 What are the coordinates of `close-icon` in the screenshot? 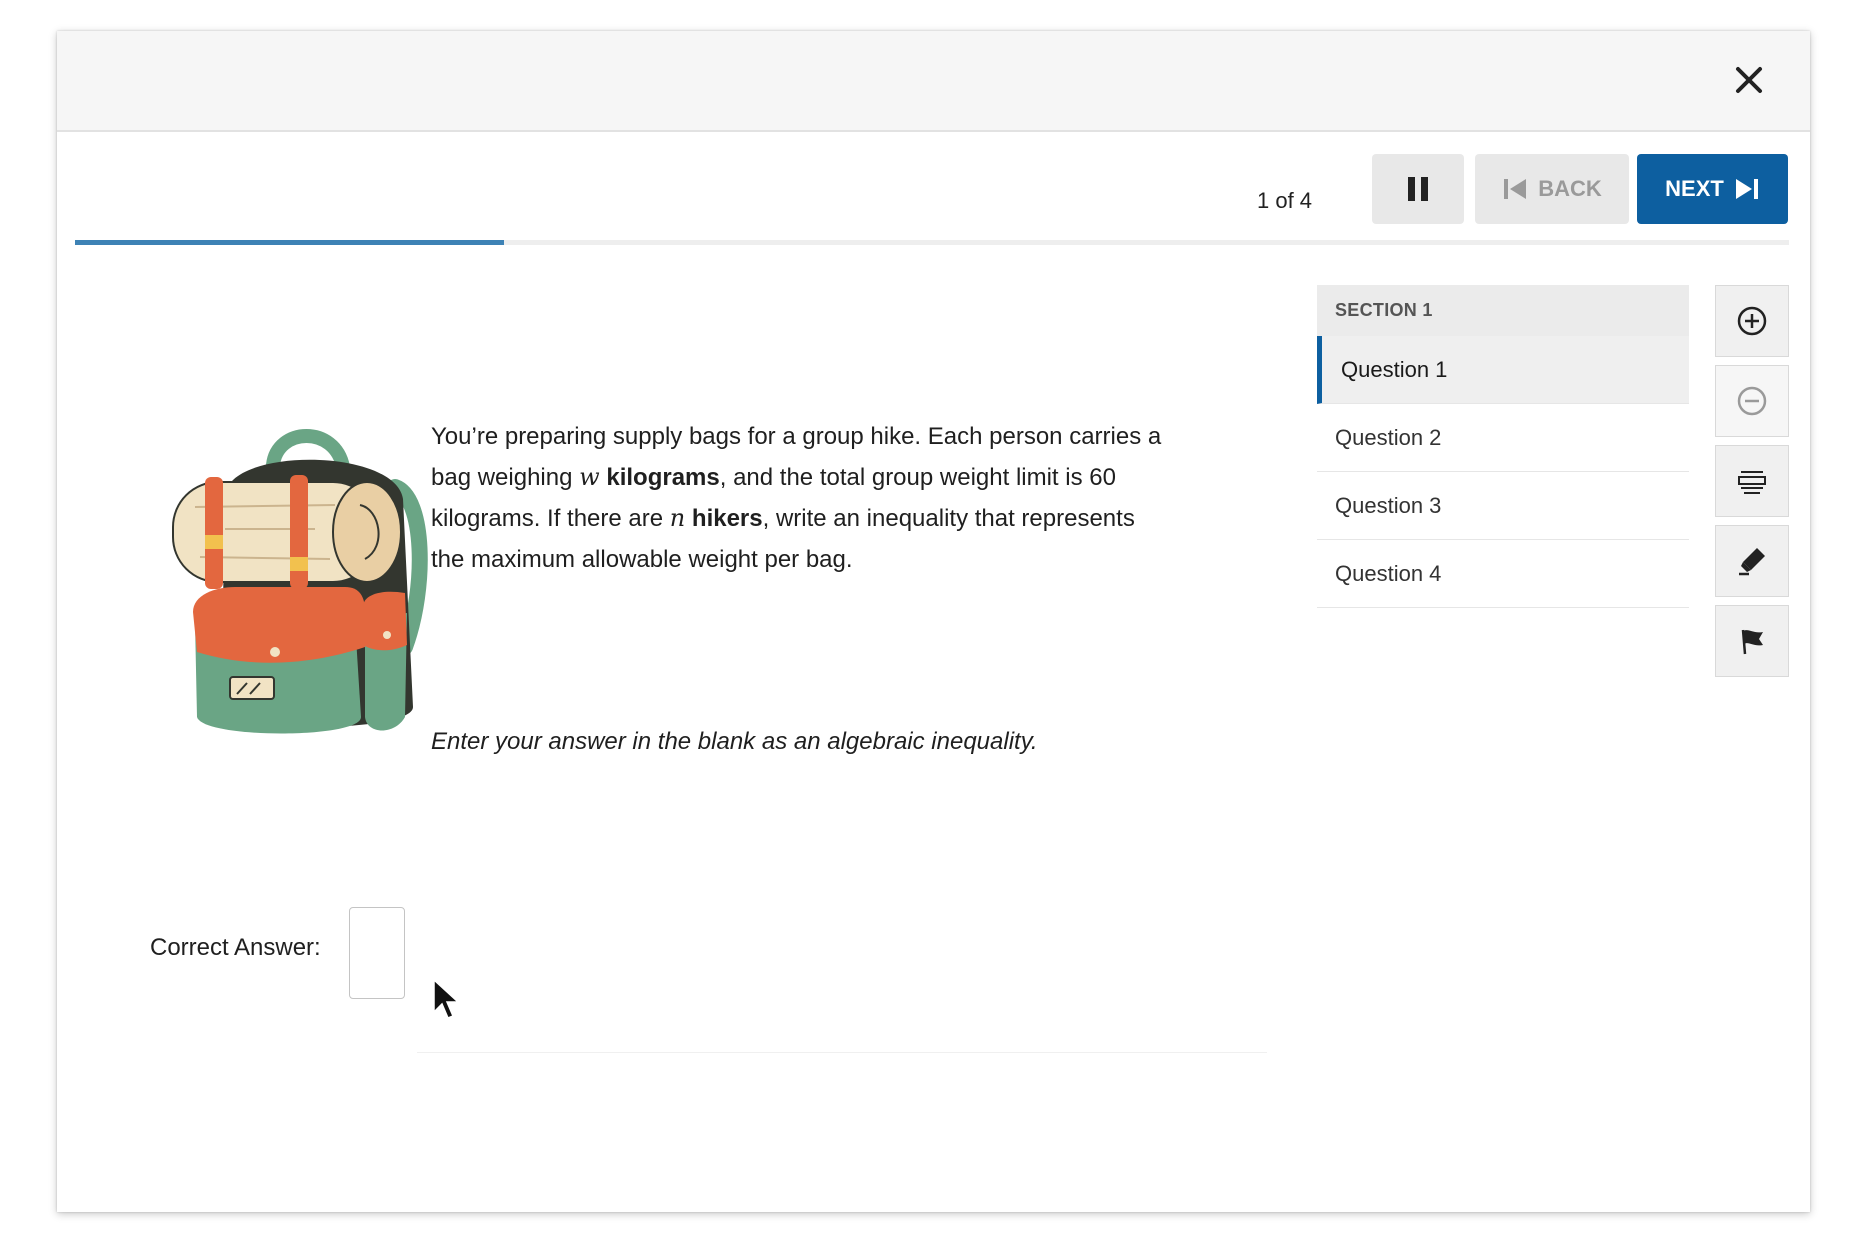 It's located at (1749, 80).